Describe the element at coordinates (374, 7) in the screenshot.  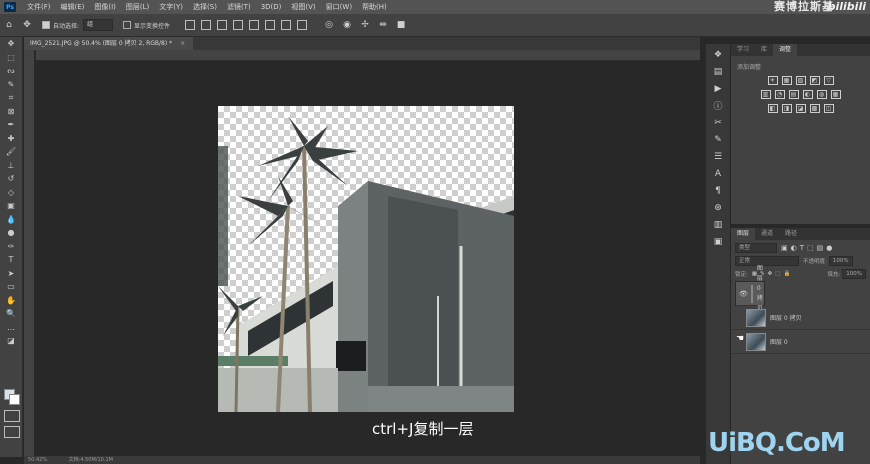
I see `menu-help: 帮助(H)` at that location.